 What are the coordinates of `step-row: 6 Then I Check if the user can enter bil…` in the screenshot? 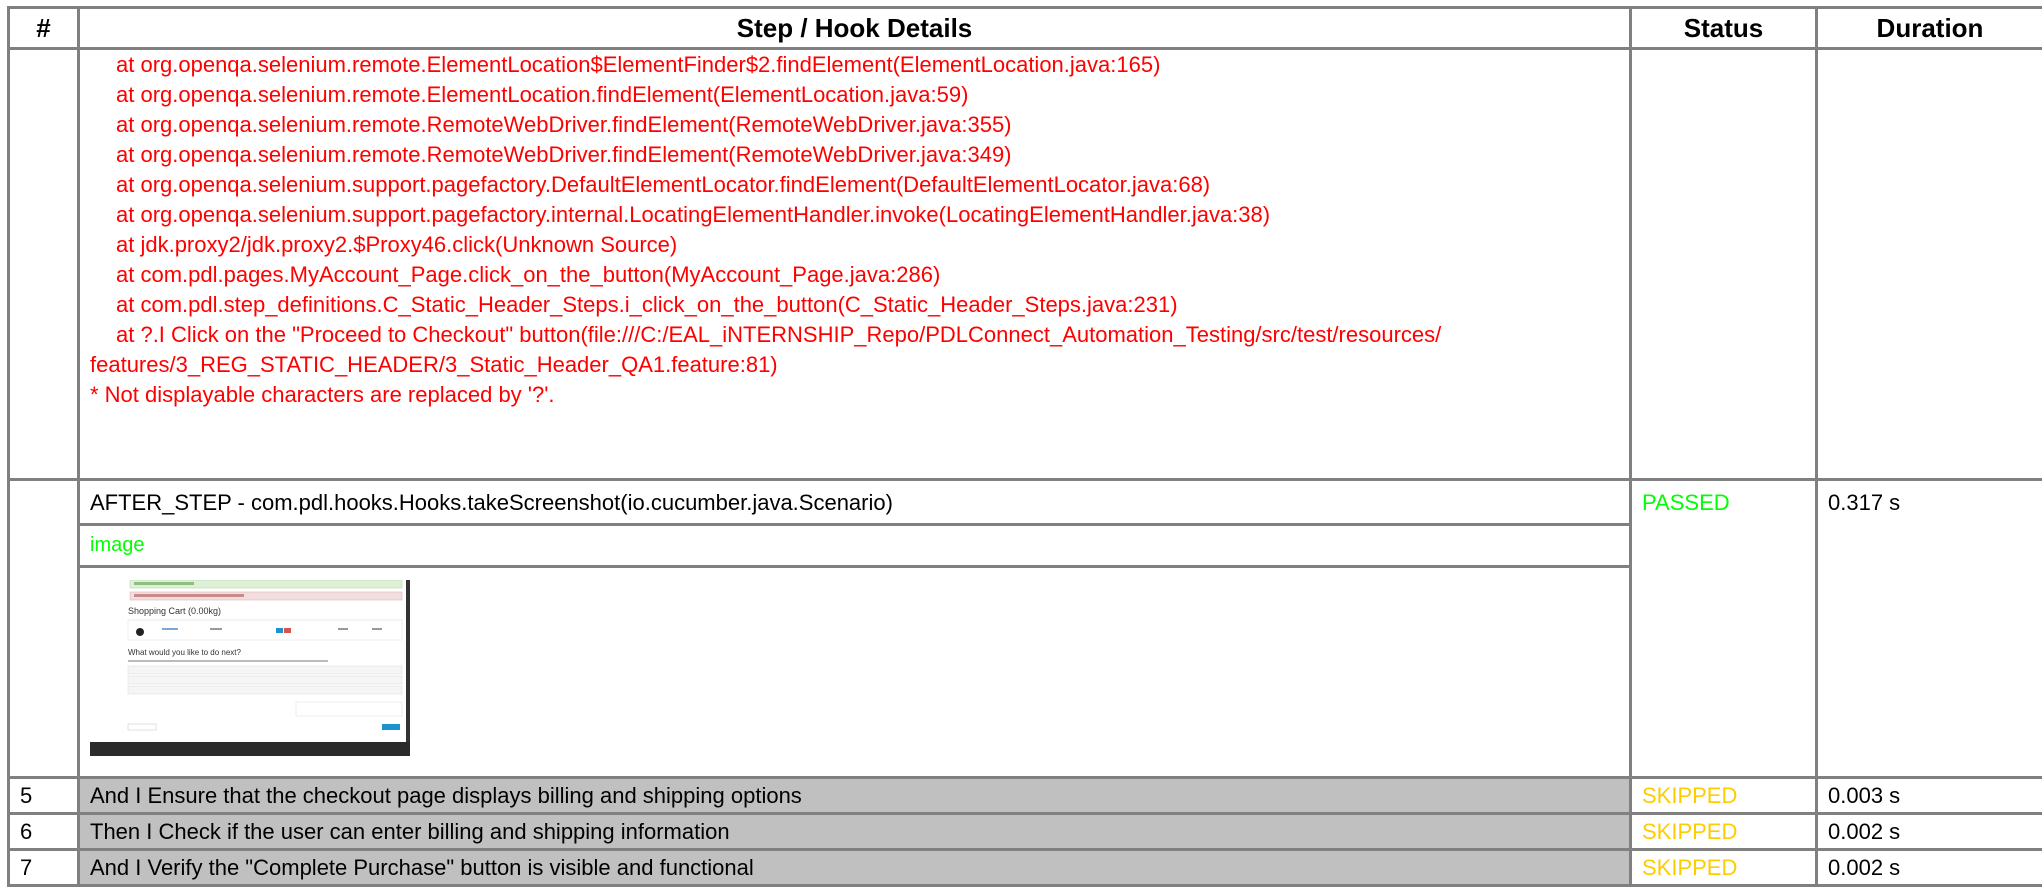 It's located at (1025, 832).